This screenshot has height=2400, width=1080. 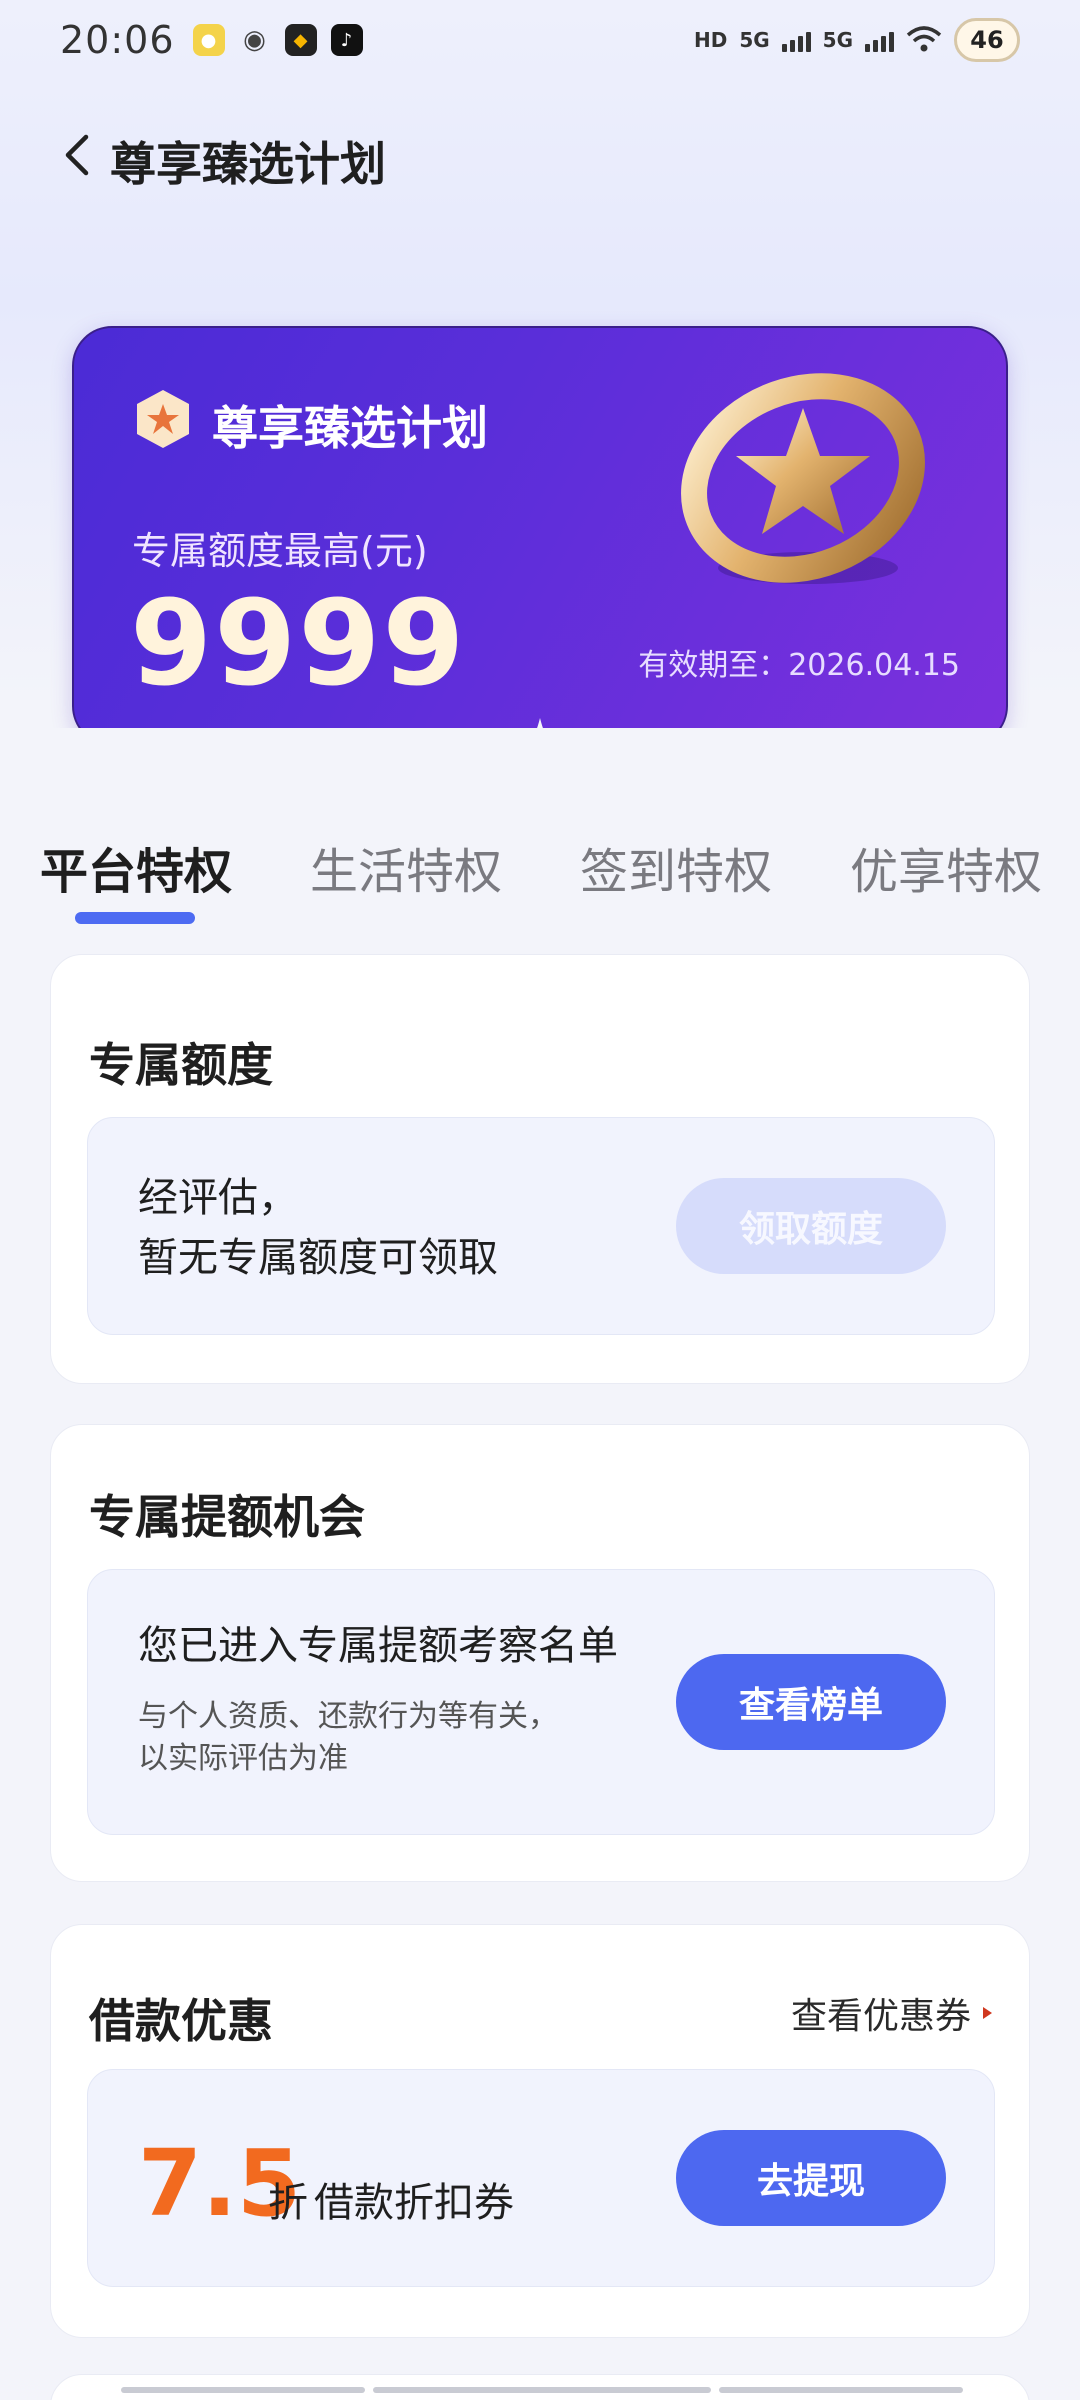 I want to click on tab-premium: 优享特权, so click(x=946, y=867).